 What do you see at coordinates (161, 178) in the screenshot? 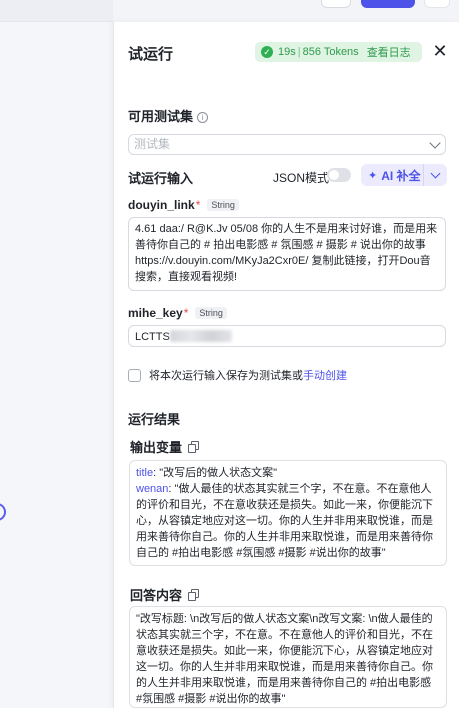
I see `run-input-label: 试运行输入` at bounding box center [161, 178].